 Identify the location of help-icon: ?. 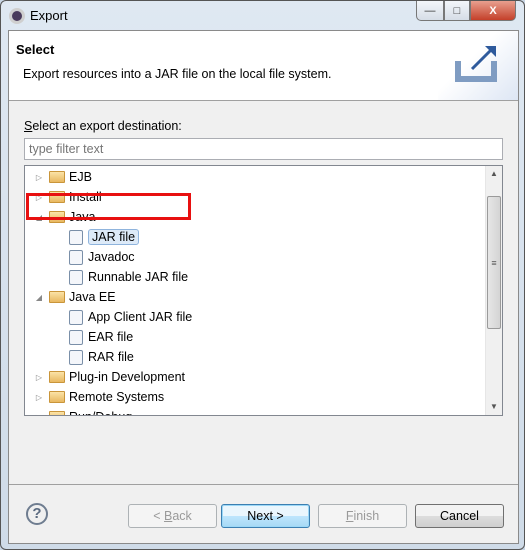
(37, 514).